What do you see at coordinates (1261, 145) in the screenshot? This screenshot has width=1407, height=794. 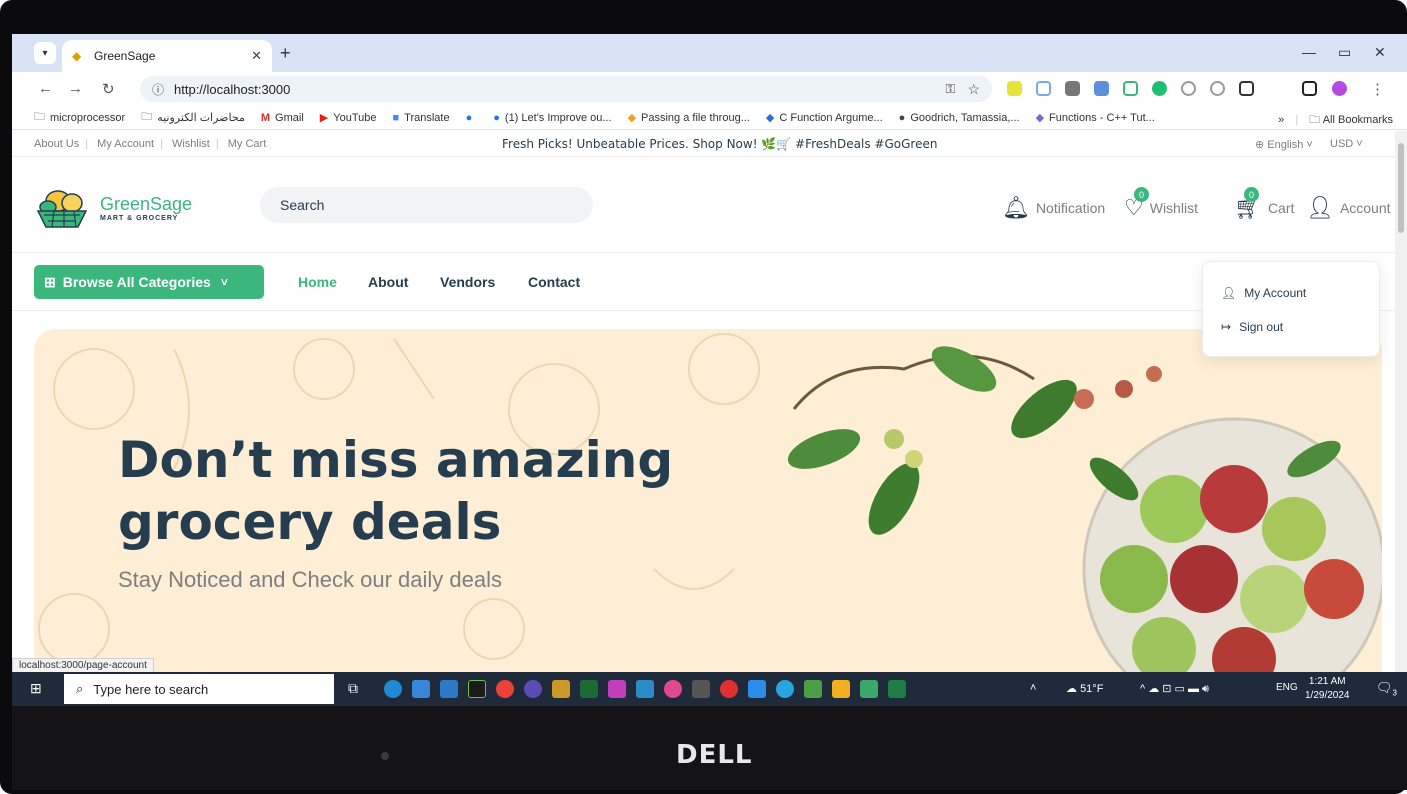 I see `globe-icon: ⊕` at bounding box center [1261, 145].